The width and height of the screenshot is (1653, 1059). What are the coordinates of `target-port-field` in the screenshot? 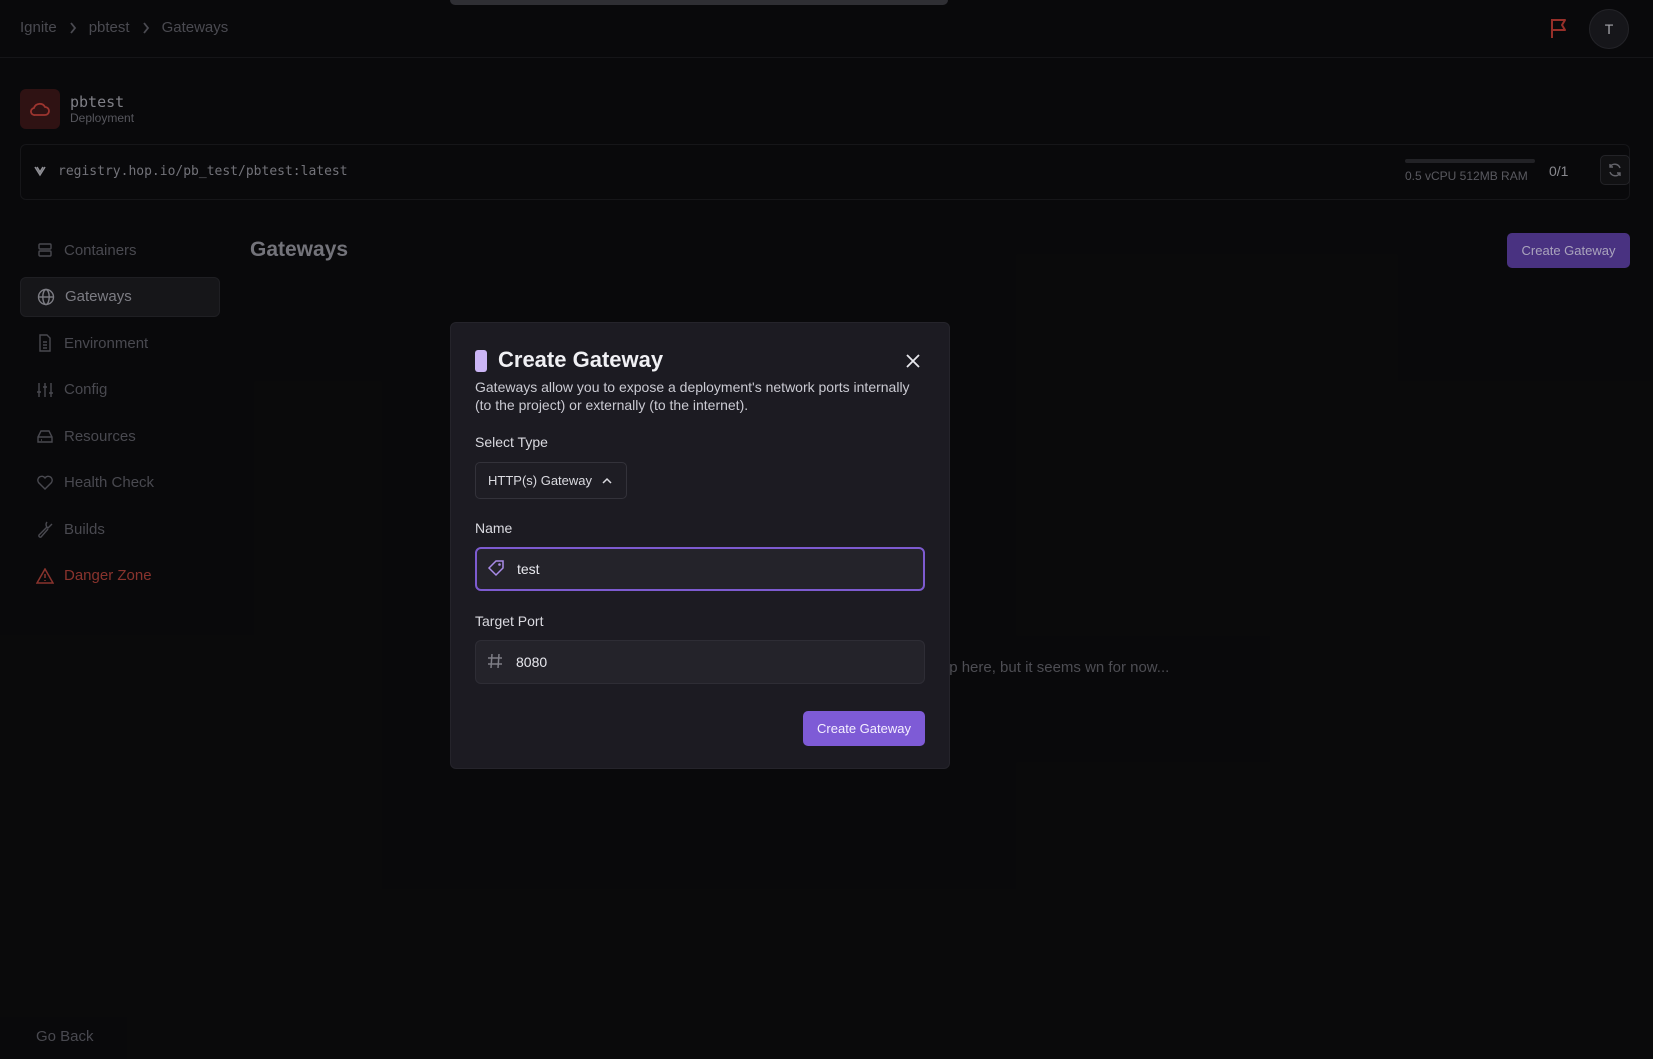 It's located at (700, 662).